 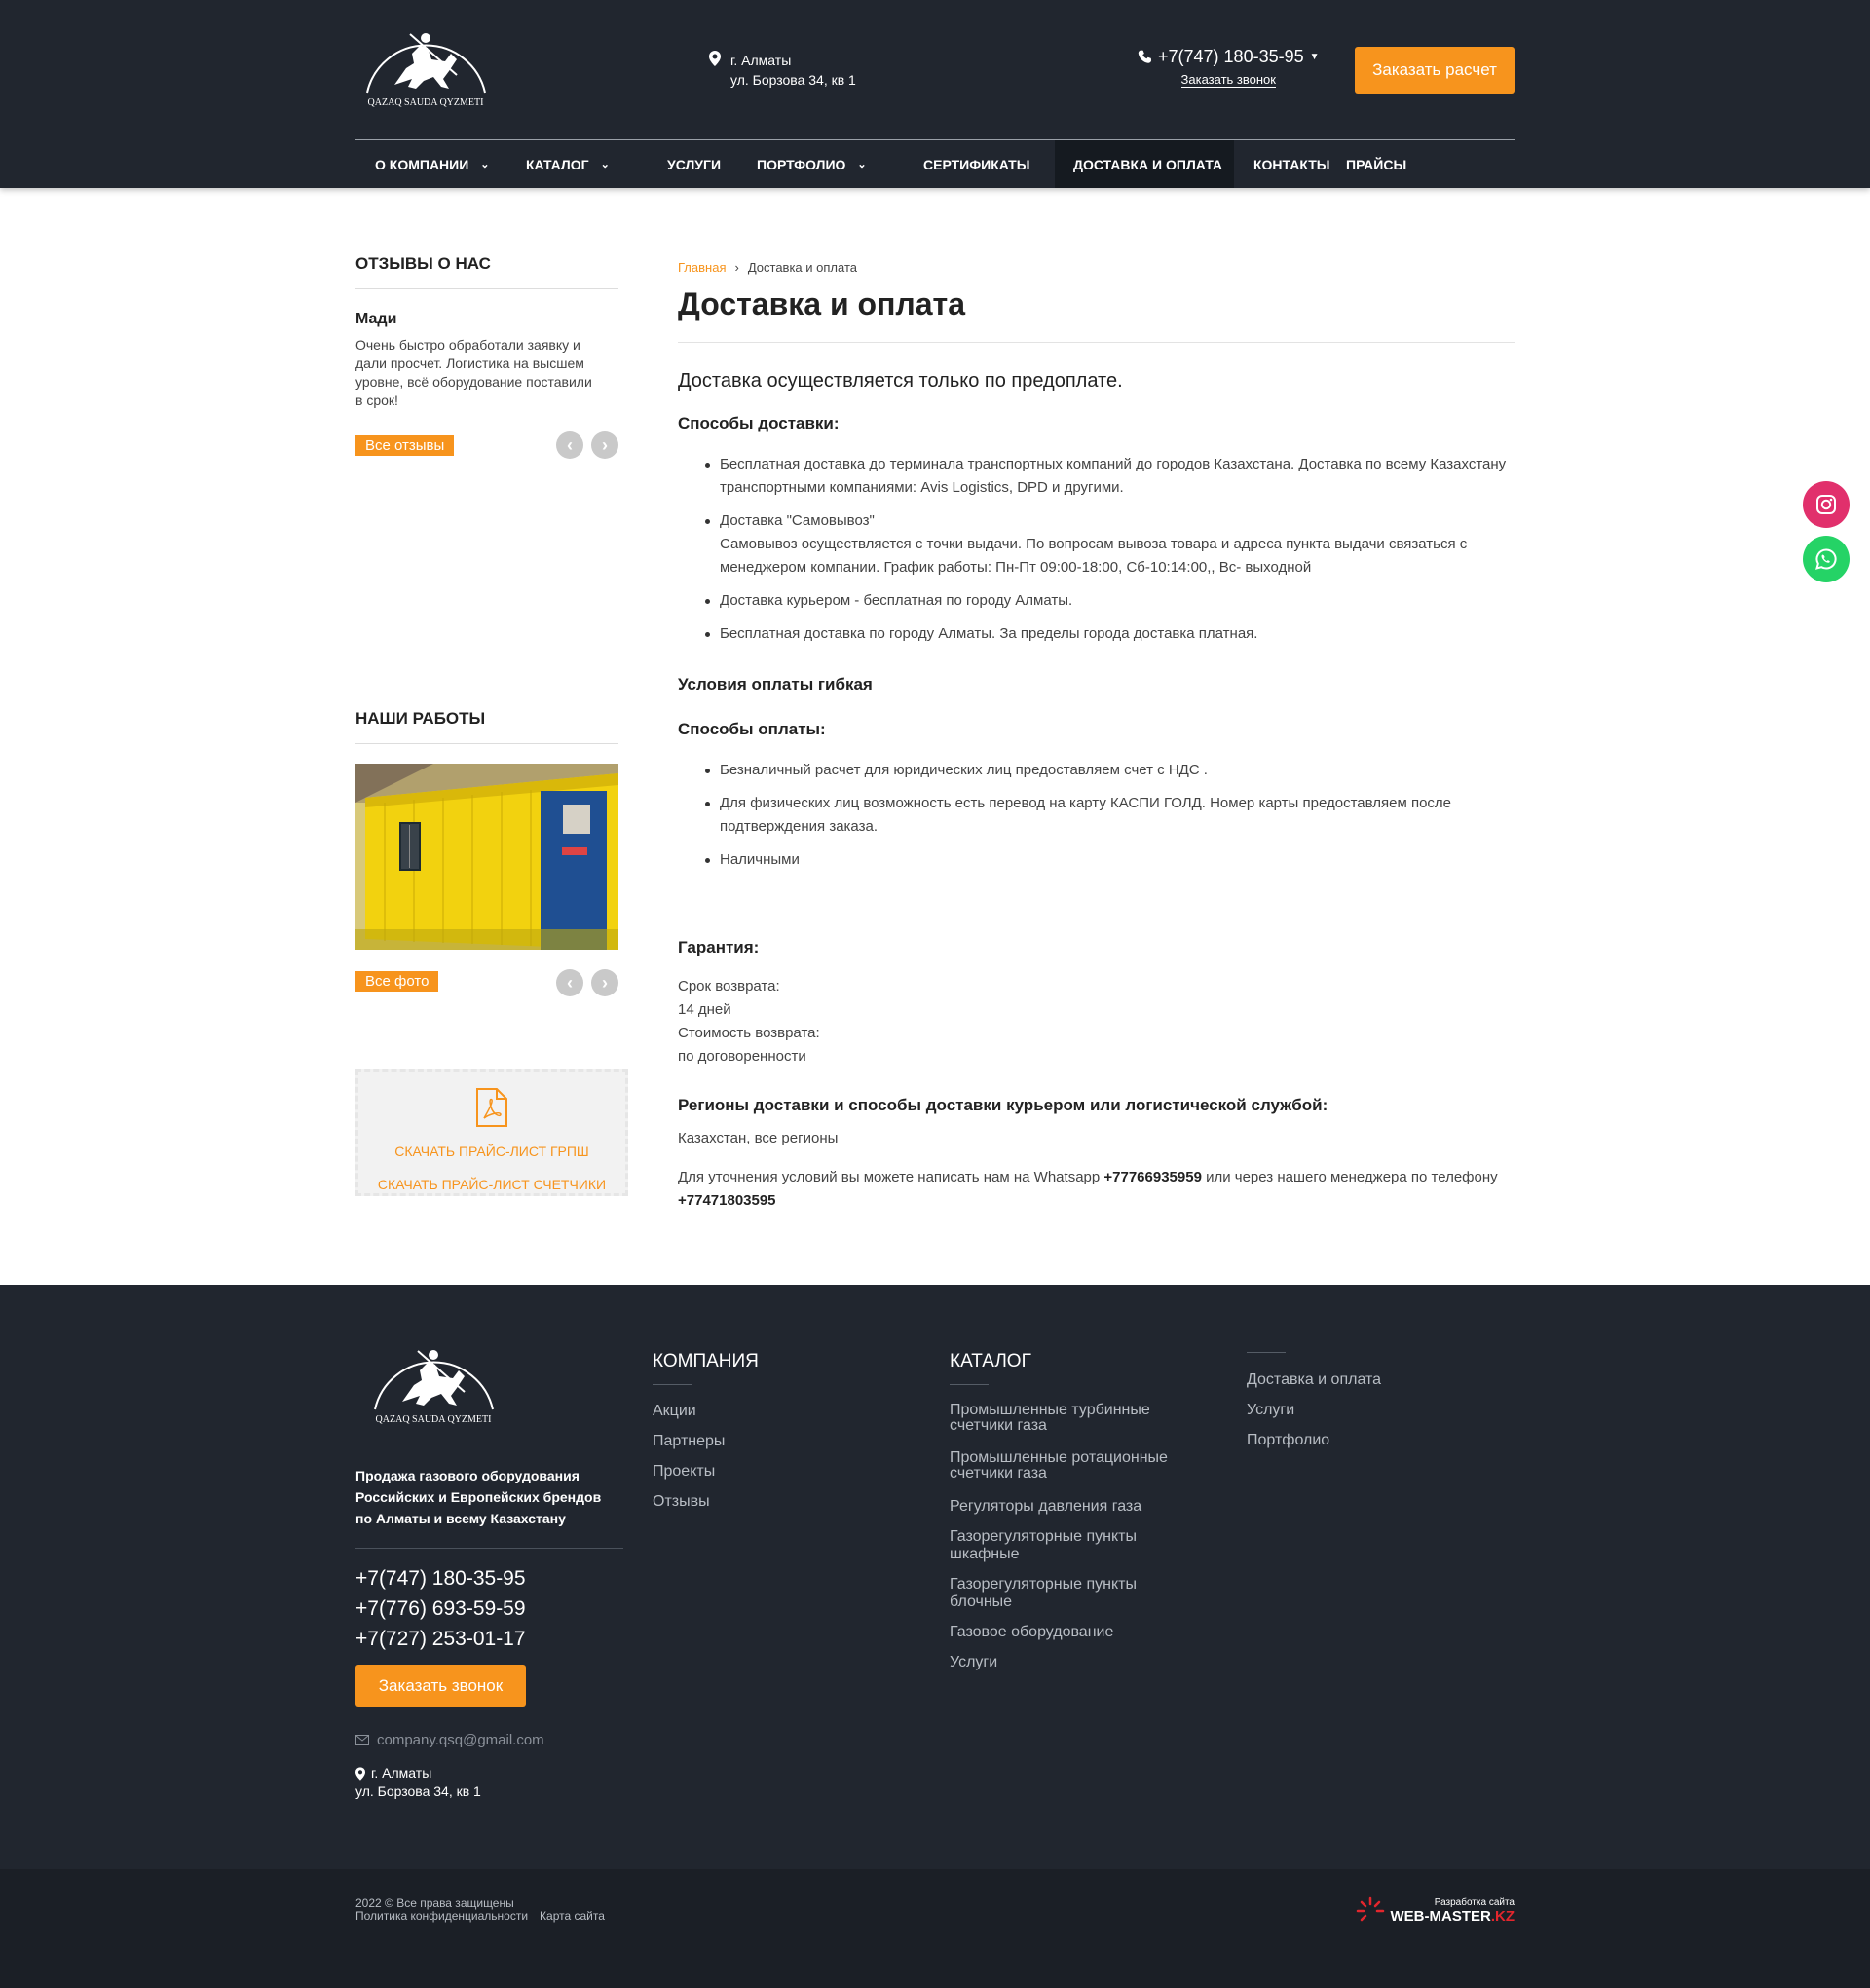 What do you see at coordinates (706, 1502) in the screenshot?
I see `footer-link: Отзывы` at bounding box center [706, 1502].